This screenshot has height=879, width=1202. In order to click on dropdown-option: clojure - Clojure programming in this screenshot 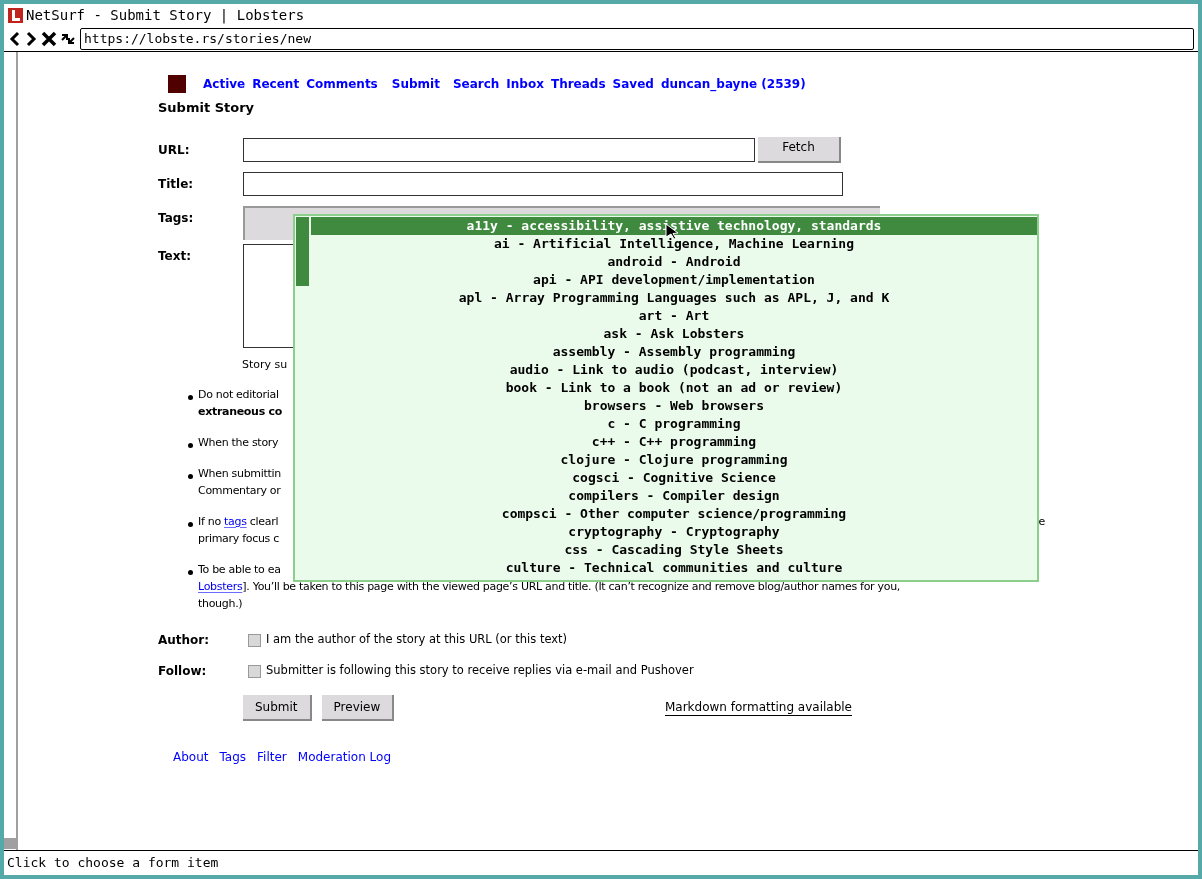, I will do `click(674, 460)`.